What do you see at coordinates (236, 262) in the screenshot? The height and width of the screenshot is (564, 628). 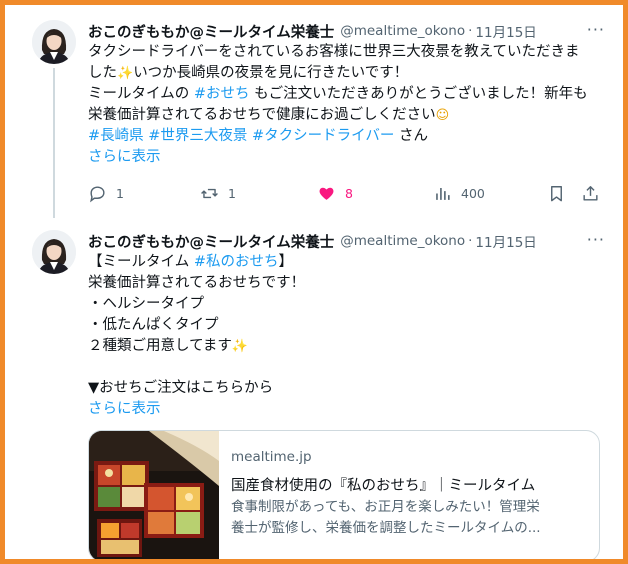 I see `hashtag-my-osechi: #私のおせち` at bounding box center [236, 262].